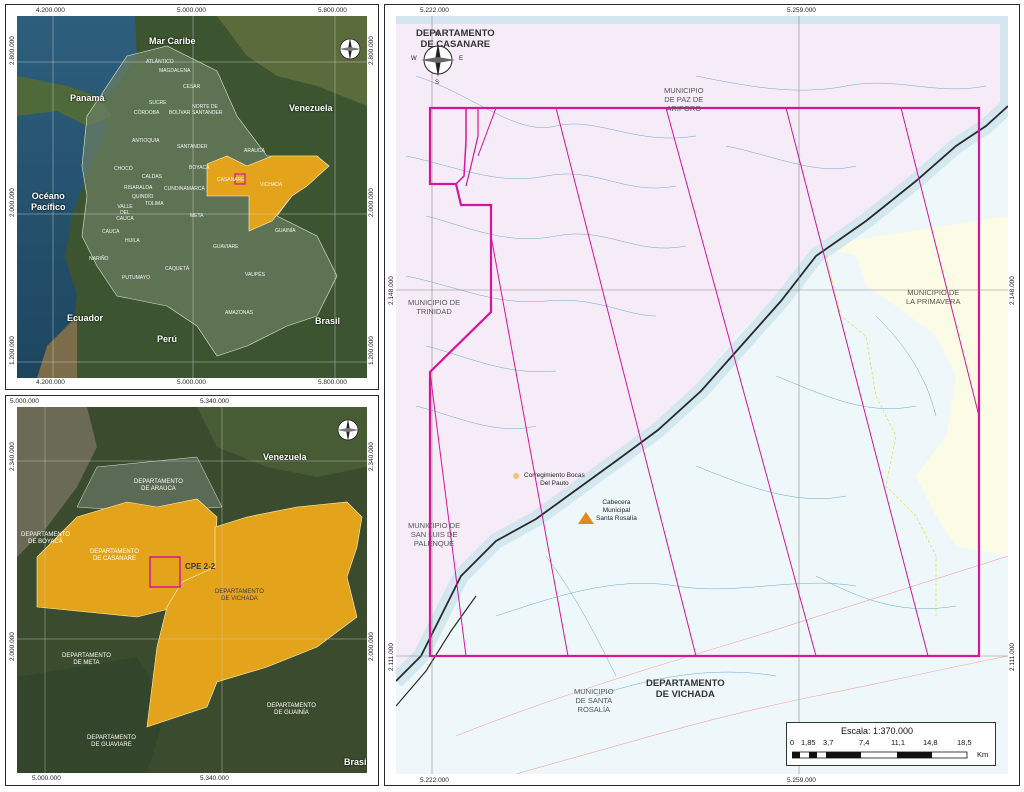 Image resolution: width=1024 pixels, height=792 pixels. What do you see at coordinates (434, 534) in the screenshot?
I see `main-label-san-luis: MUNICIPIO DE SAN LUIS DE PALENQUE` at bounding box center [434, 534].